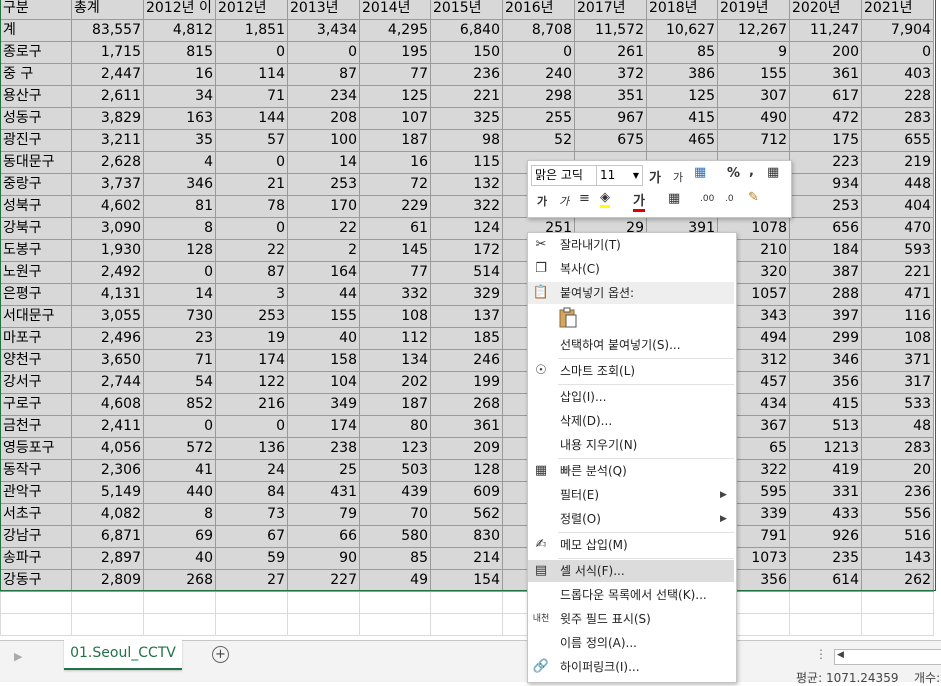 The height and width of the screenshot is (686, 941). I want to click on row-label-cell: 동대문구, so click(36, 162).